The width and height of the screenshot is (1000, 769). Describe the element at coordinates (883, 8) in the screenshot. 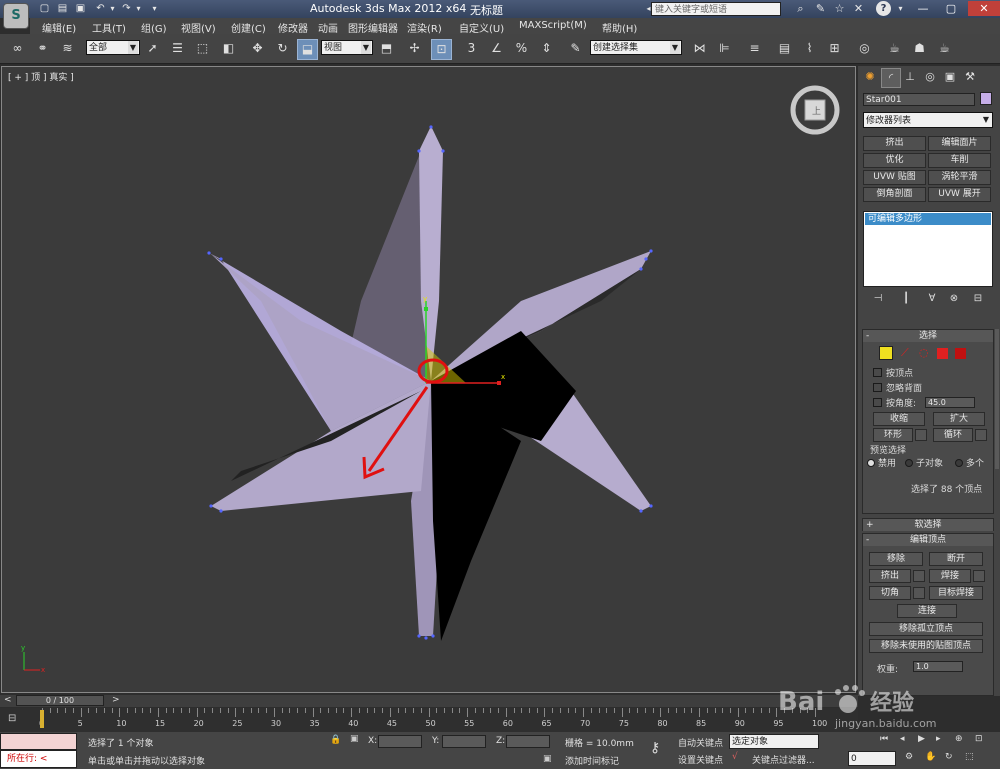

I see `help-icon: ?` at that location.